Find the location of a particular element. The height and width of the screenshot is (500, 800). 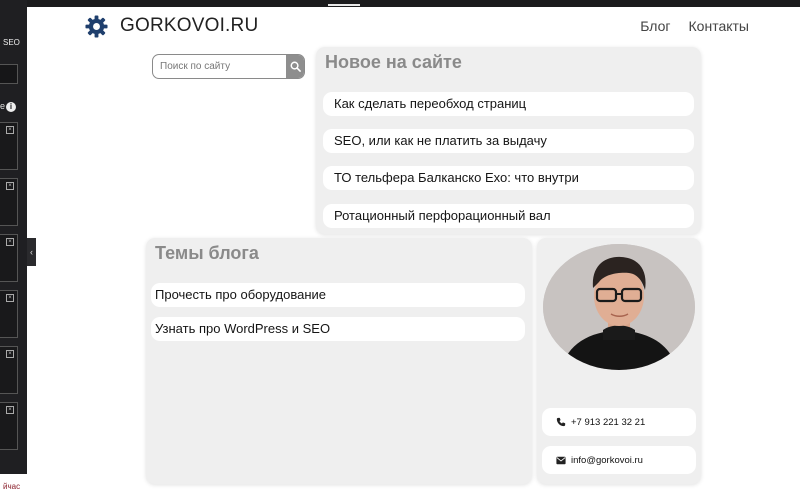

new-post-link: Как сделать переобход страниц is located at coordinates (508, 104).